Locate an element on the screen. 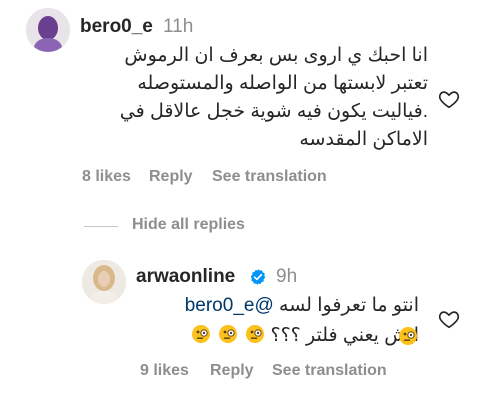 The width and height of the screenshot is (482, 409). reply-text-line: انتو ما تعرفوا لسه @bero0_e is located at coordinates (302, 306).